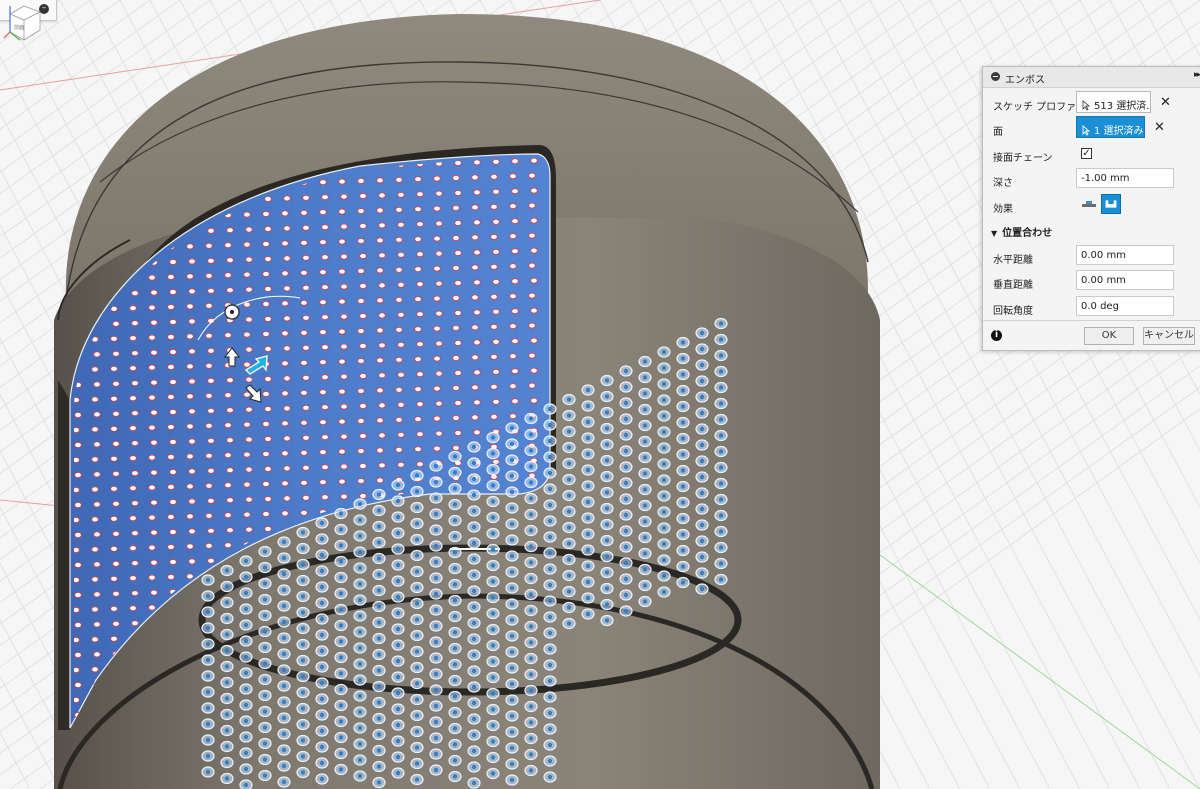  What do you see at coordinates (1125, 178) in the screenshot?
I see `depth-input: -1.00 mm` at bounding box center [1125, 178].